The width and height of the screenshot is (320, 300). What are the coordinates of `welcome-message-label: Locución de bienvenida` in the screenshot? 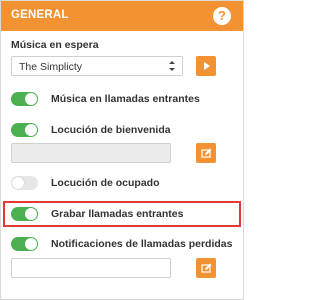 It's located at (111, 130).